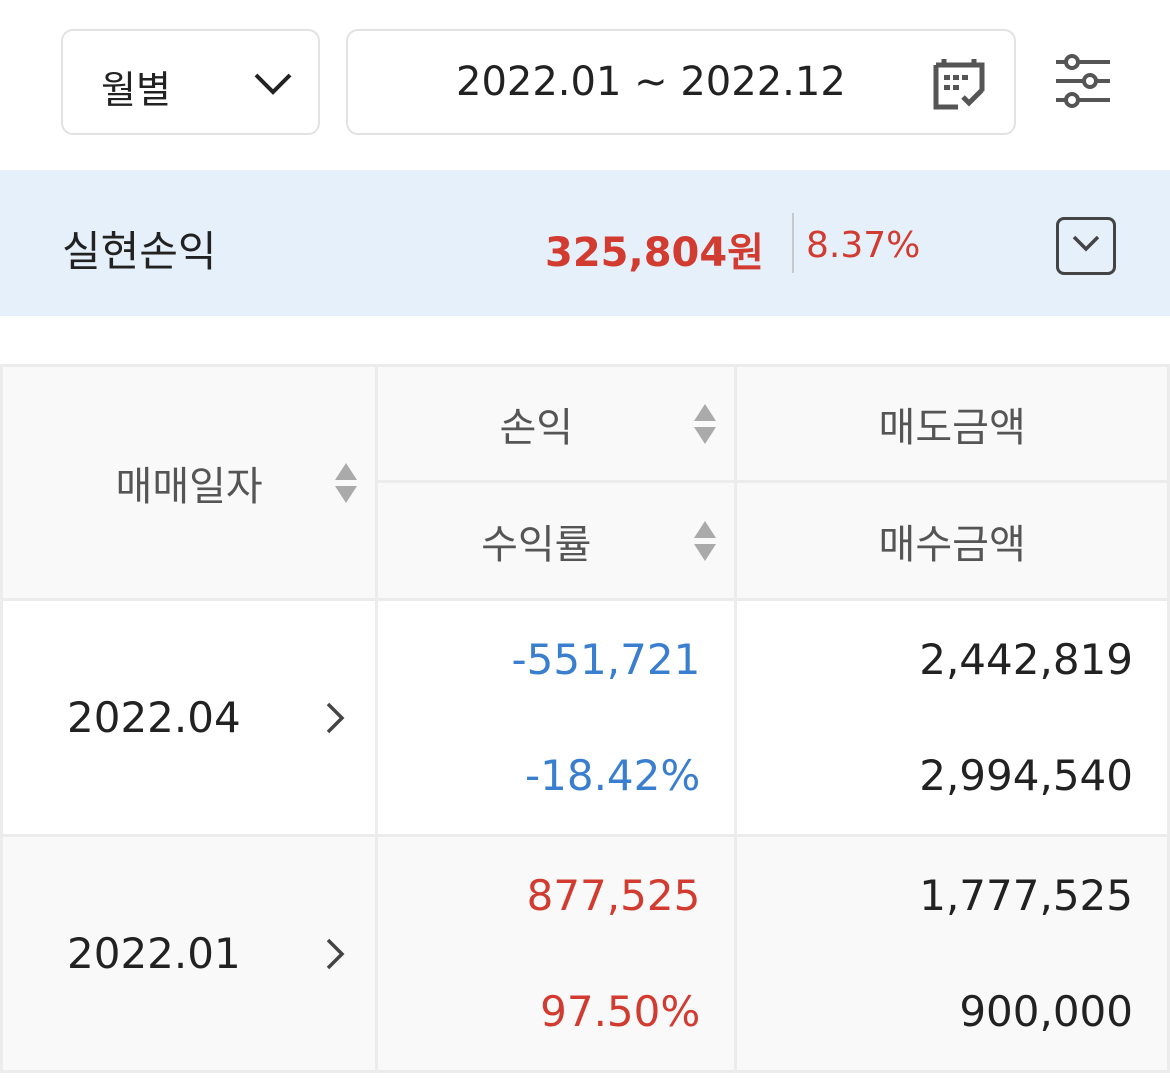  What do you see at coordinates (154, 717) in the screenshot?
I see `date-value: 2022.04` at bounding box center [154, 717].